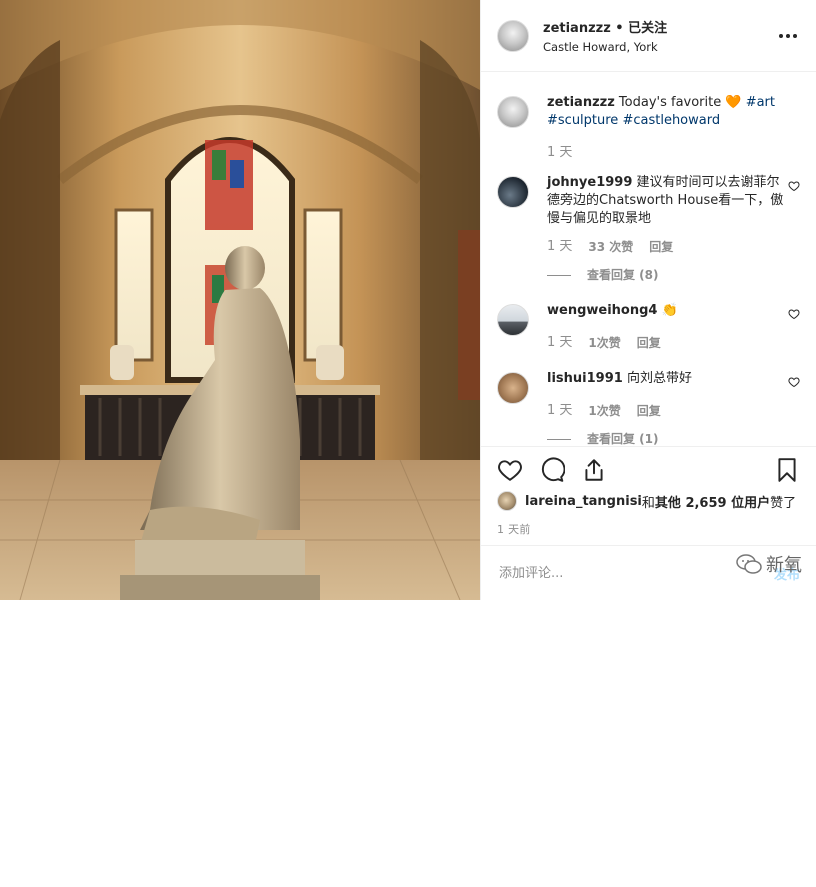  Describe the element at coordinates (581, 102) in the screenshot. I see `caption-username: zetianzzz` at that location.